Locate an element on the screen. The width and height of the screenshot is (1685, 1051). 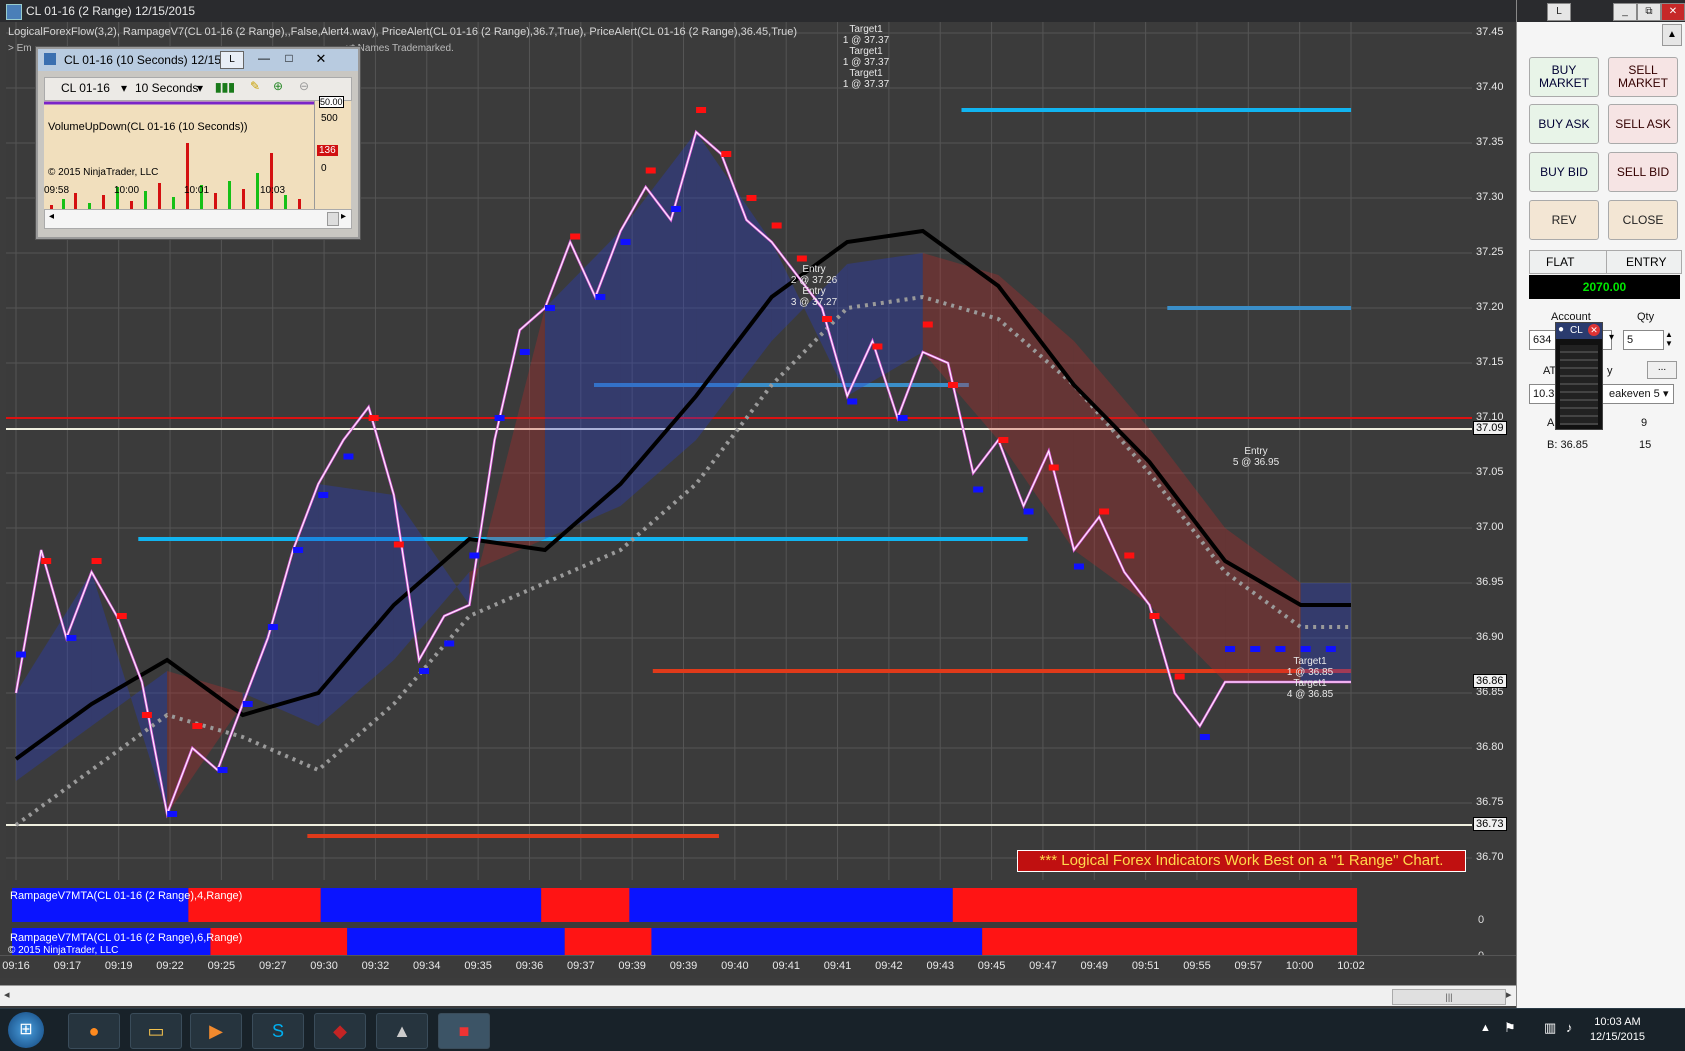
price-tick-label: 37.05 is located at coordinates (1490, 472).